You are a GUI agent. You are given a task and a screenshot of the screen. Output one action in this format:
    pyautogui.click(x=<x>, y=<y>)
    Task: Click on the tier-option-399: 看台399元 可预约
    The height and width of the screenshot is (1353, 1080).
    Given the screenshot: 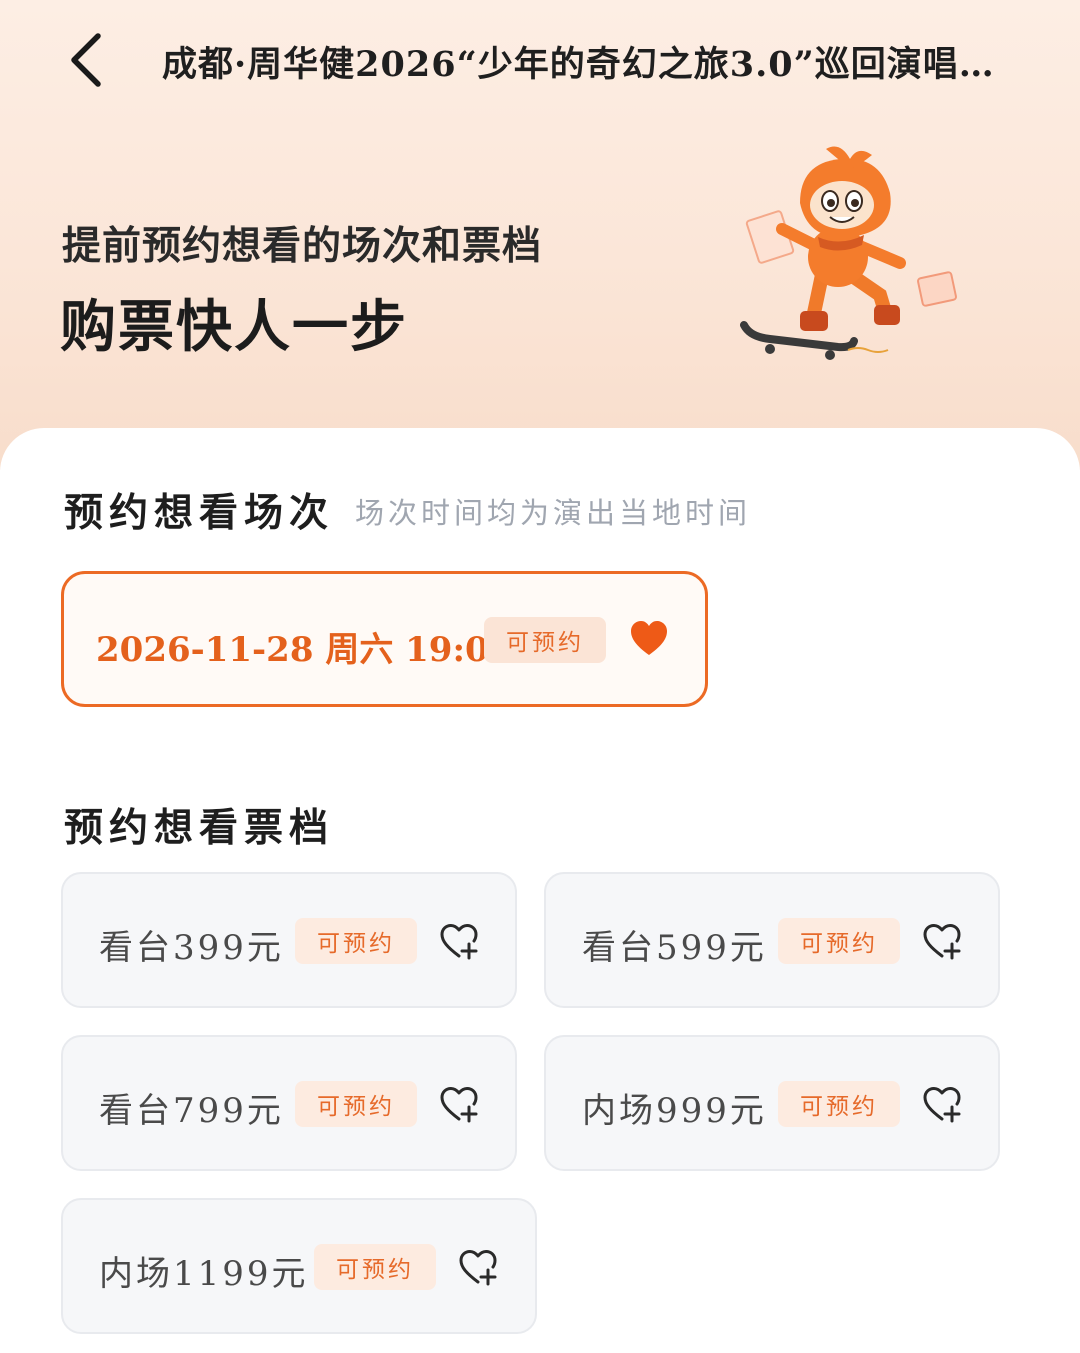 What is the action you would take?
    pyautogui.click(x=289, y=940)
    